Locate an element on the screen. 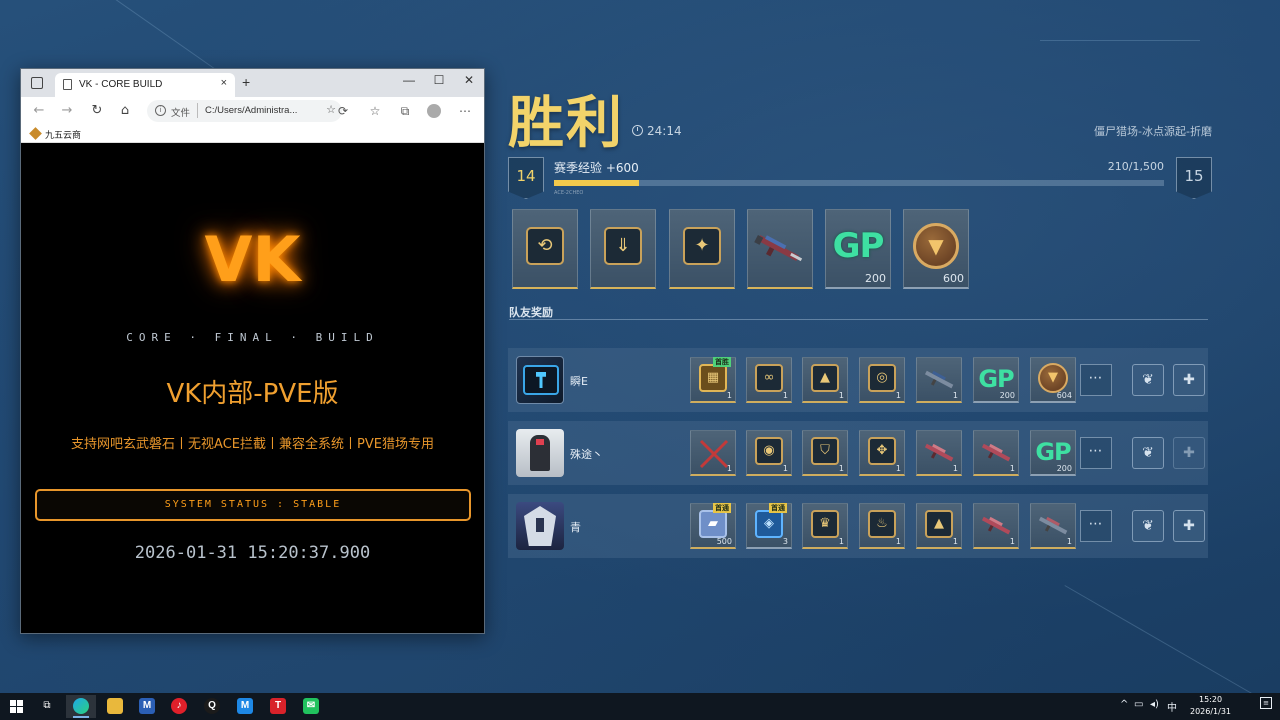  notification-icon: ≡ is located at coordinates (1266, 703).